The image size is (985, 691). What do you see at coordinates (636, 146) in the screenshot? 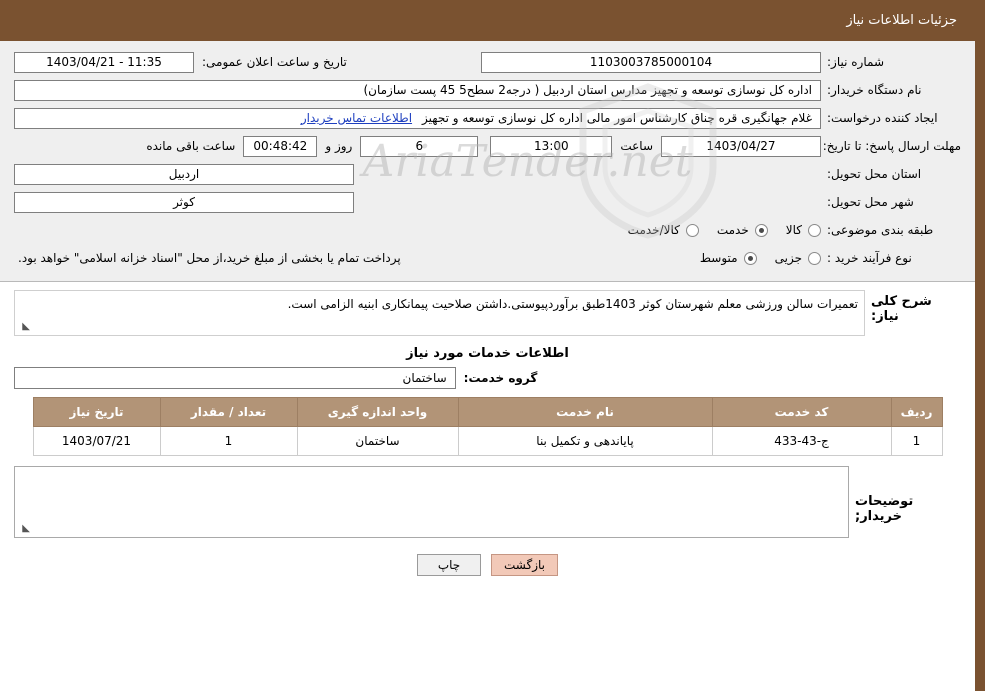
I see `hour-label: ساعت` at bounding box center [636, 146].